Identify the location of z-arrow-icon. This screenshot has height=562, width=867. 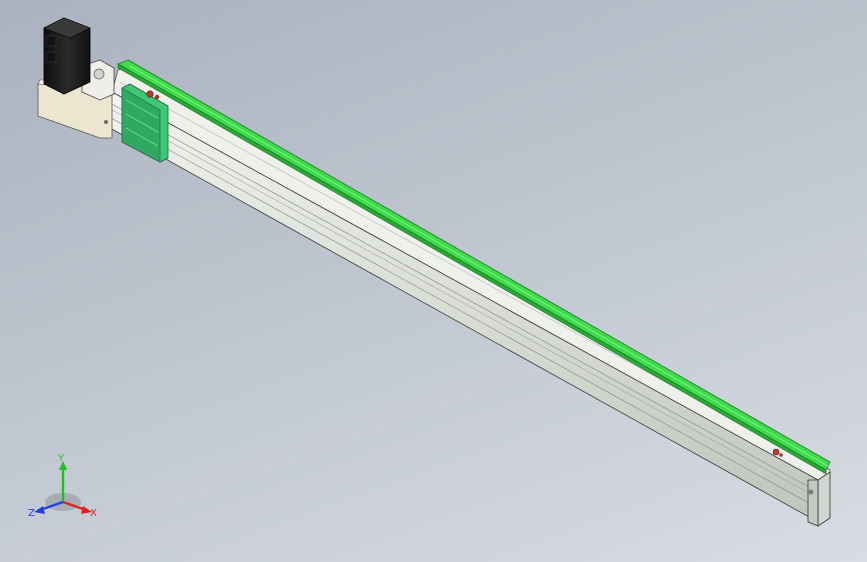
(39, 510).